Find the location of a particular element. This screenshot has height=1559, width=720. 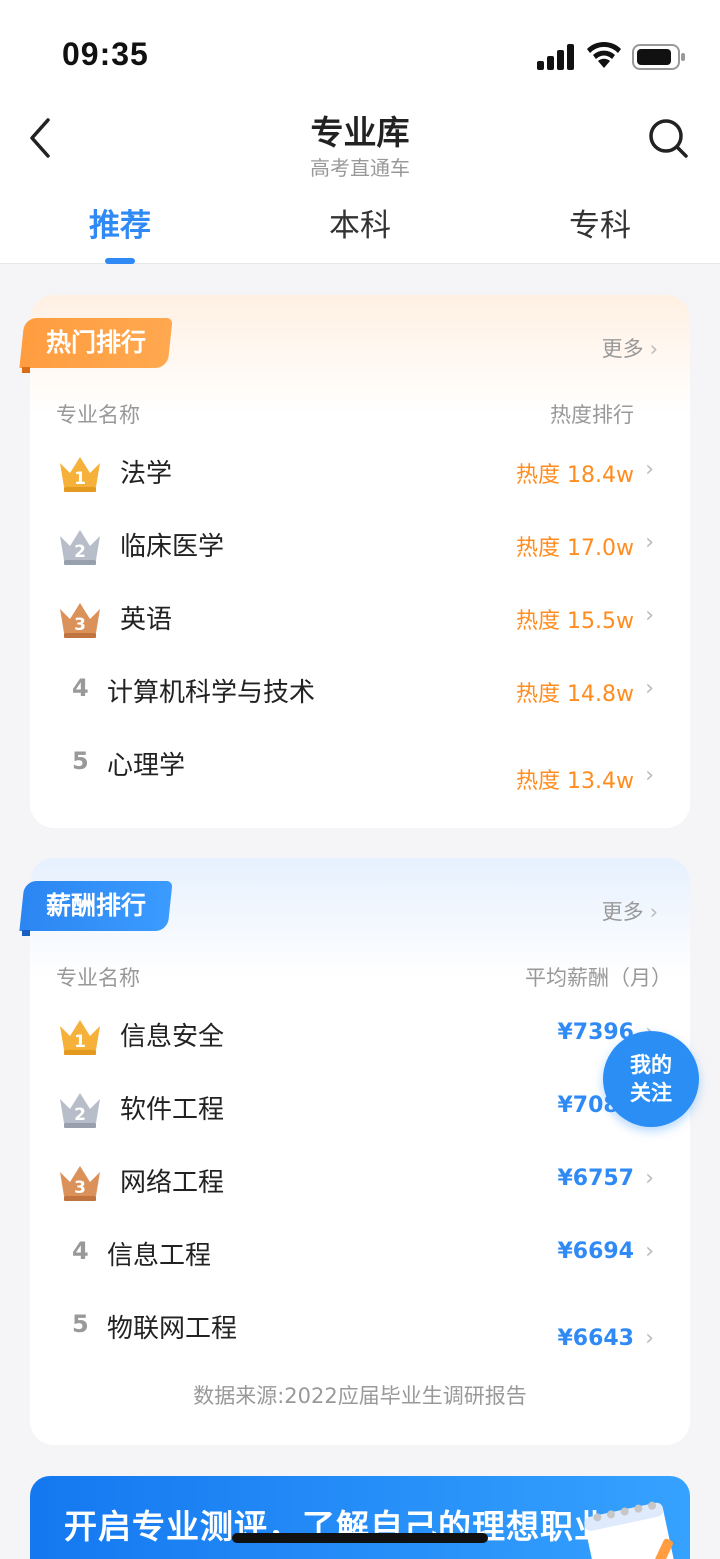

salary-value: ¥6694 is located at coordinates (595, 1251).